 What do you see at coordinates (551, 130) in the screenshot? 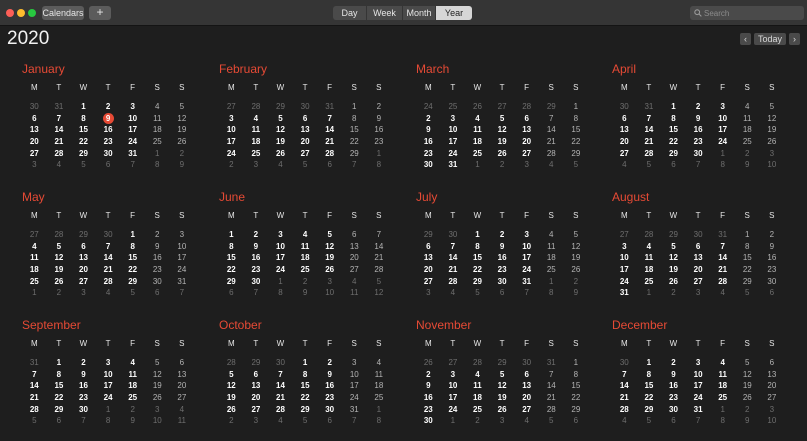
I see `day-cell: 14` at bounding box center [551, 130].